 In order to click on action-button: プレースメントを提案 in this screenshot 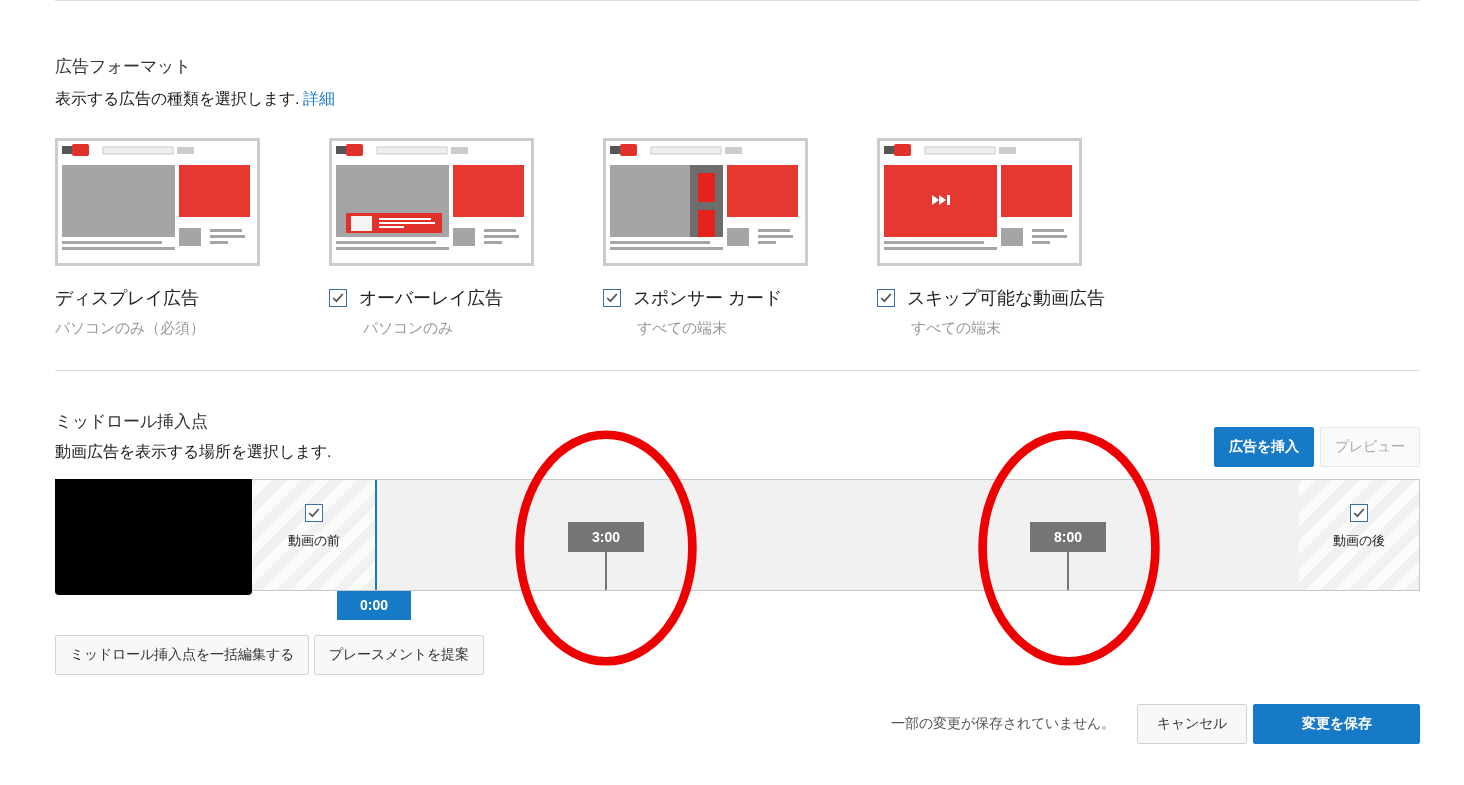, I will do `click(399, 655)`.